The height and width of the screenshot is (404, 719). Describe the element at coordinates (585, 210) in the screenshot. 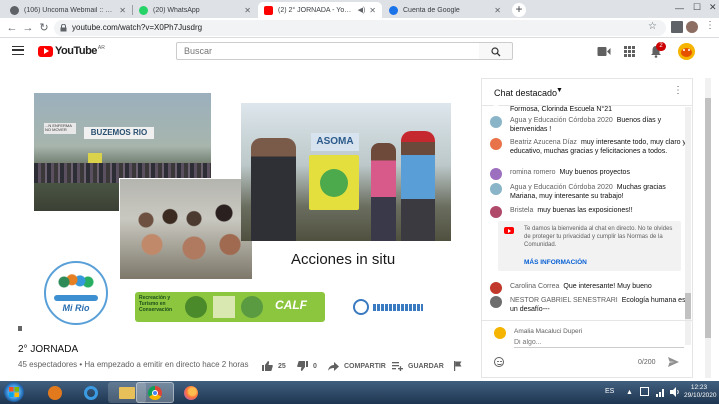

I see `message-text: muy buenas las exposiciones!!` at that location.